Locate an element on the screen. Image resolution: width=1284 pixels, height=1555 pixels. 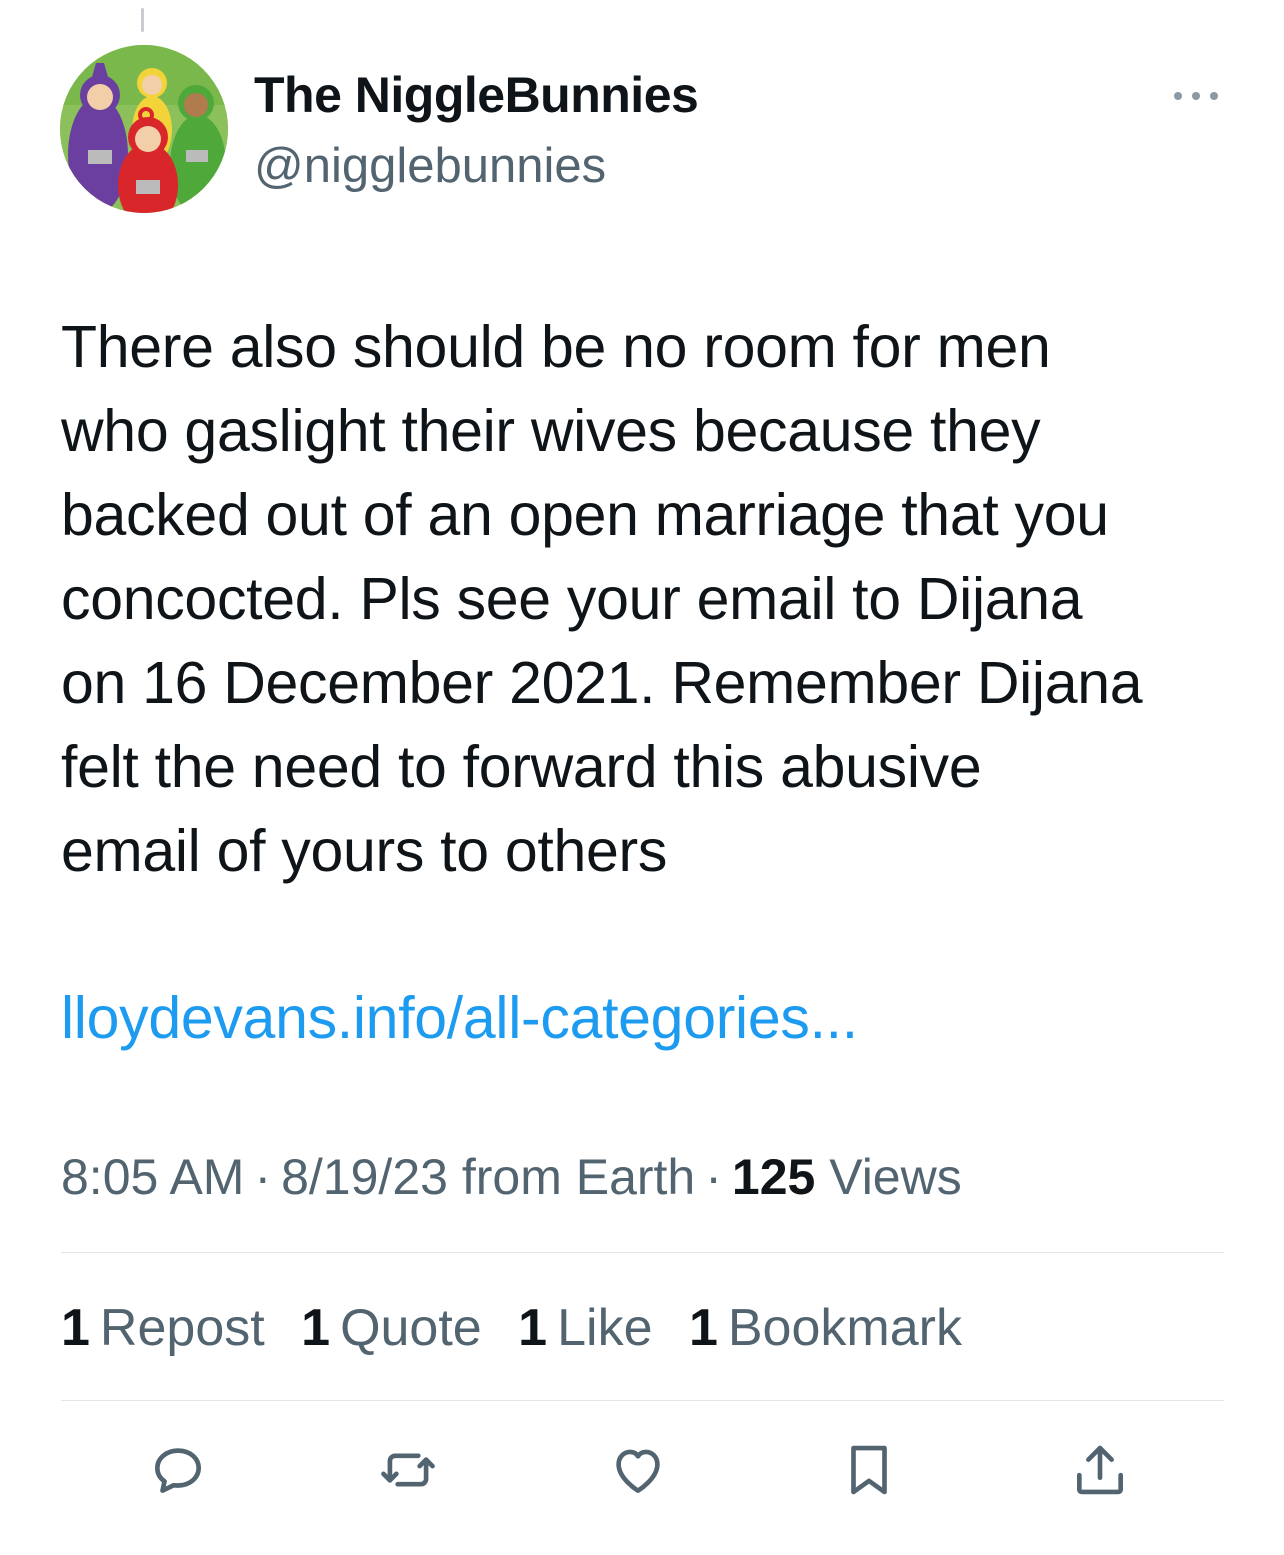
likes-count: 1 is located at coordinates (533, 1328).